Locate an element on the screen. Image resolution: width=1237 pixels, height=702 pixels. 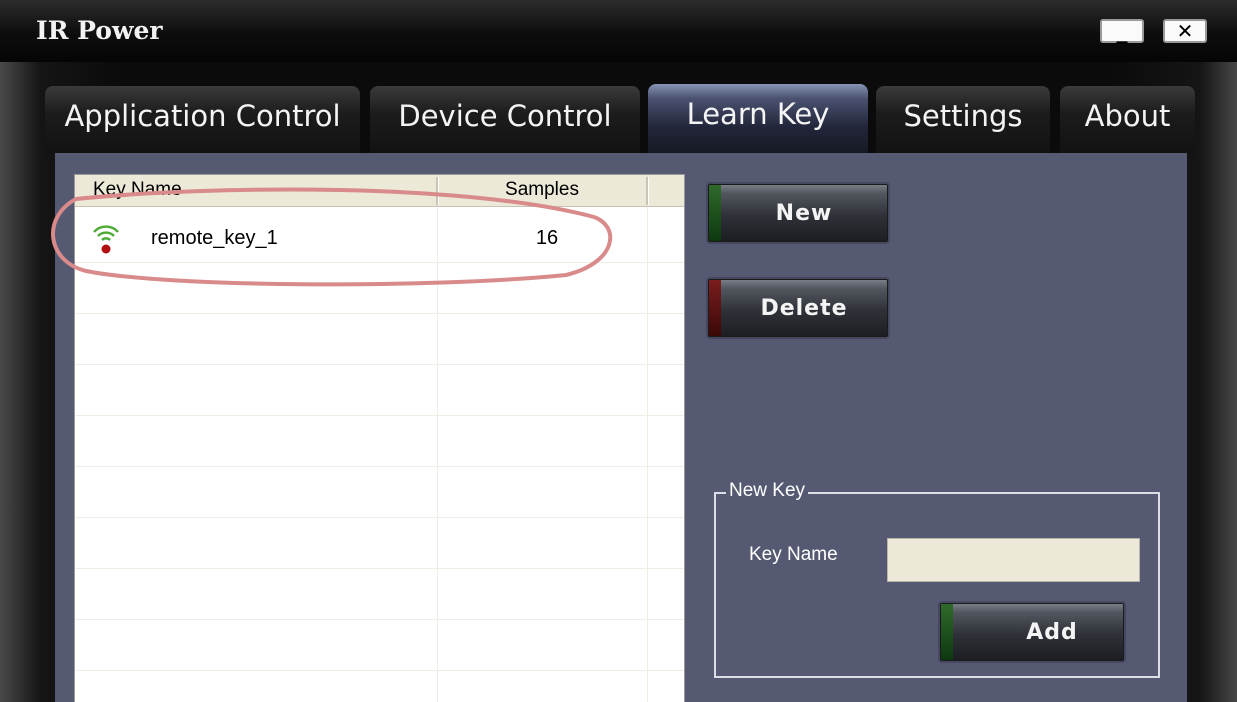
new-button-label: New is located at coordinates (804, 213).